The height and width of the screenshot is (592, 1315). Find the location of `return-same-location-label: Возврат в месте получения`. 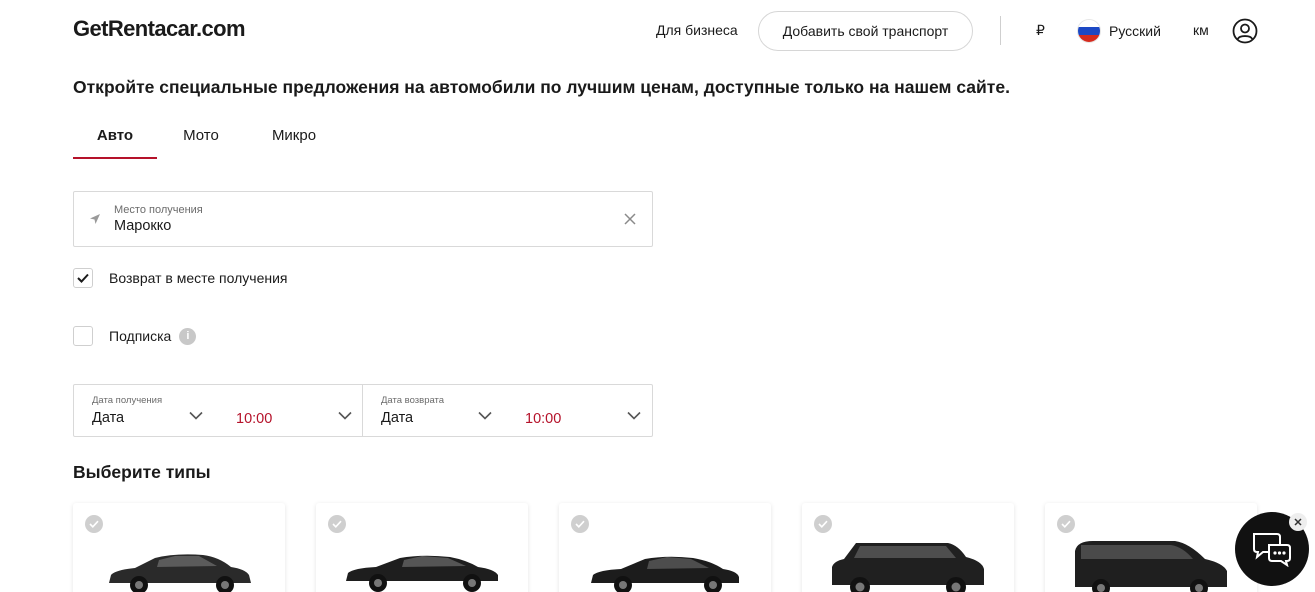

return-same-location-label: Возврат в месте получения is located at coordinates (198, 278).